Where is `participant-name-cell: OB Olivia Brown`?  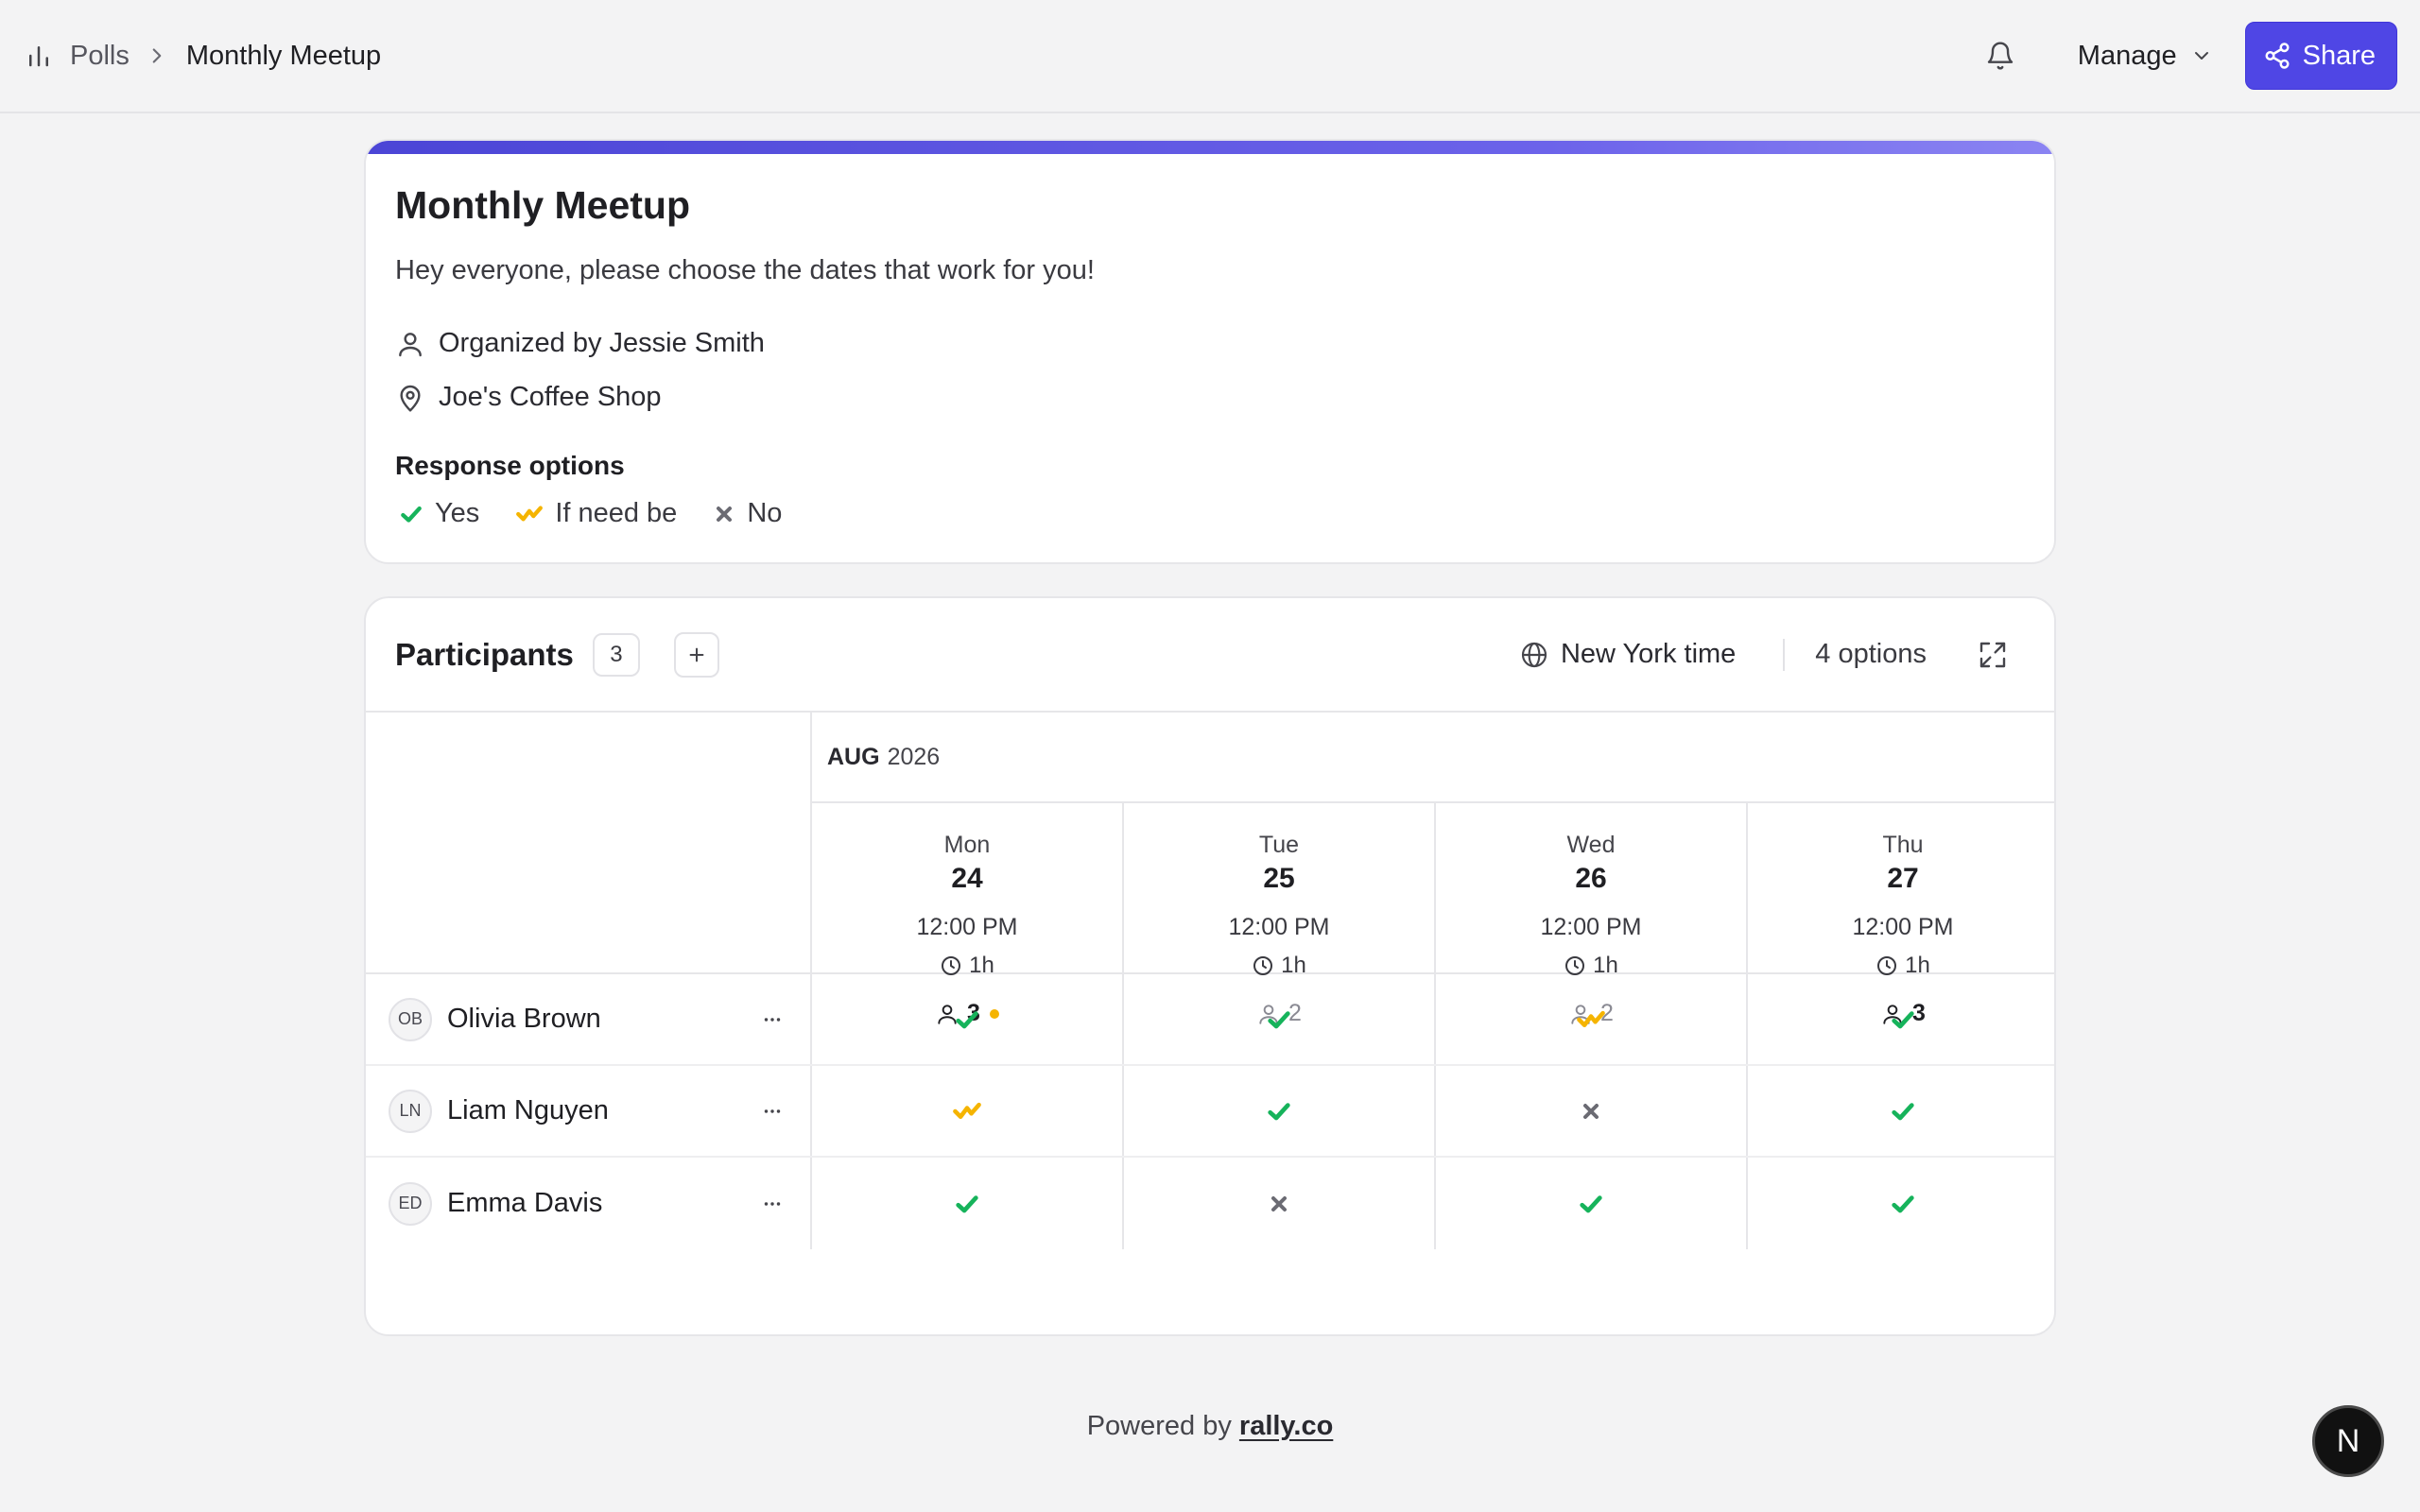 participant-name-cell: OB Olivia Brown is located at coordinates (588, 1019).